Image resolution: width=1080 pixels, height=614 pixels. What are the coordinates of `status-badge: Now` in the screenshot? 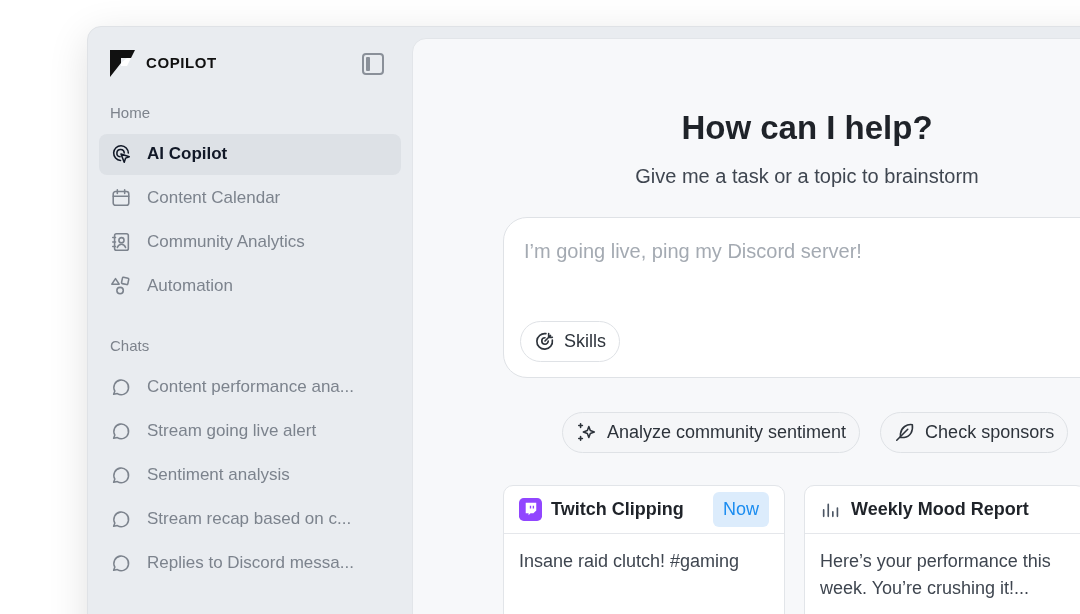 It's located at (741, 509).